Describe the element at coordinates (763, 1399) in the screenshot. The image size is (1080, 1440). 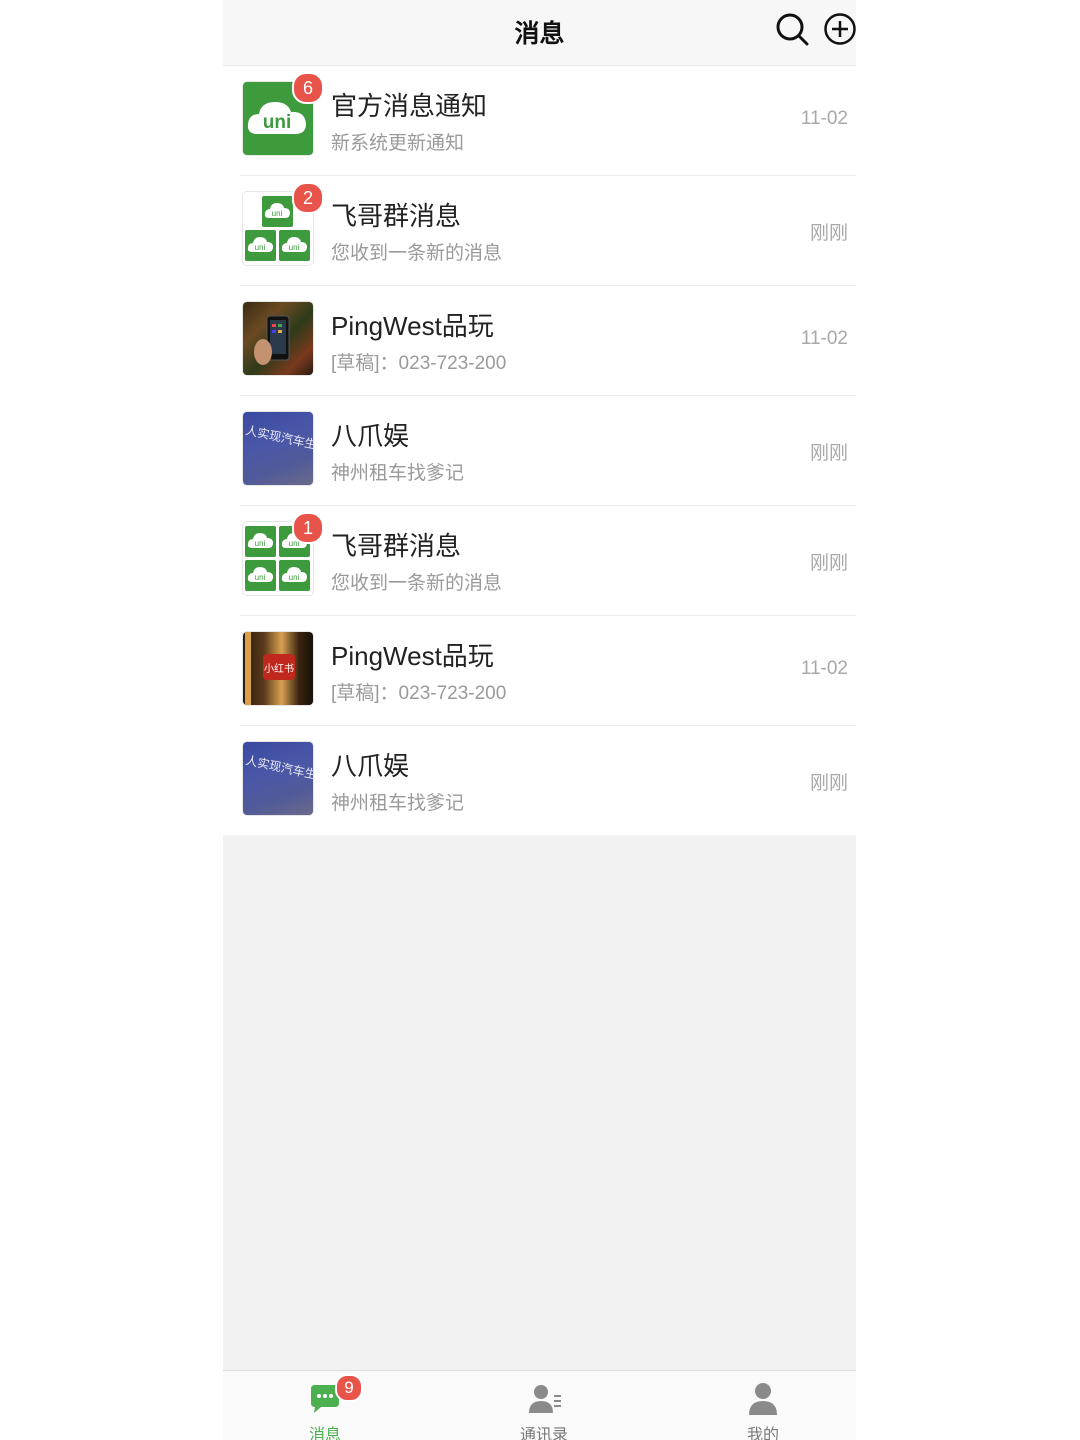
I see `person-icon` at that location.